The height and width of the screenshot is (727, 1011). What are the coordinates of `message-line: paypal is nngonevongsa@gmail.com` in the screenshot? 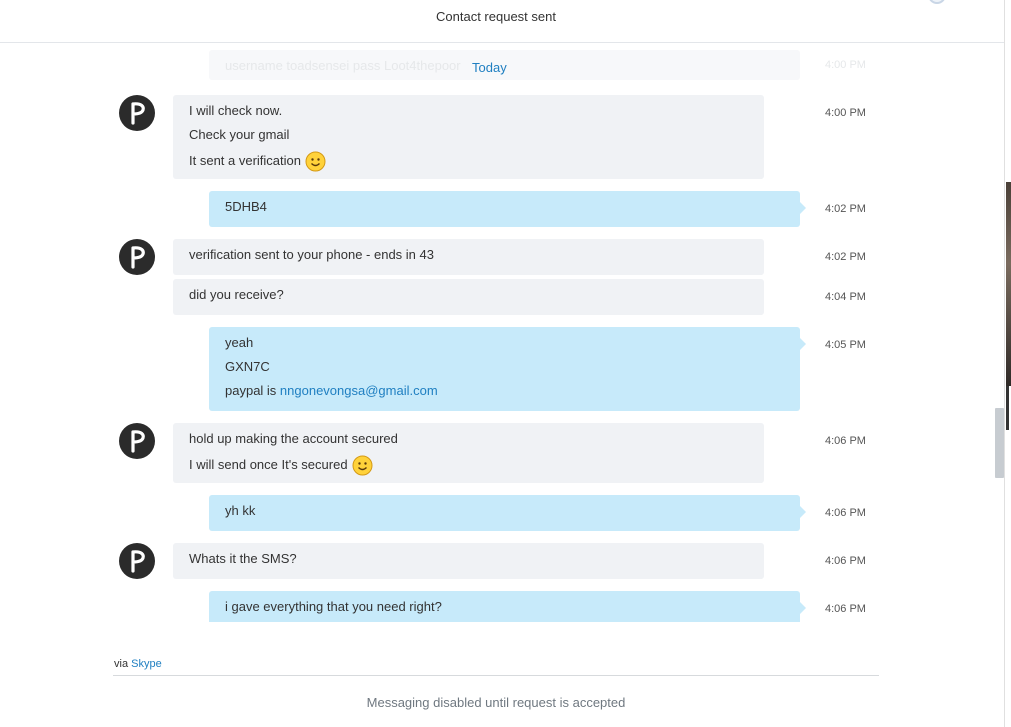 It's located at (504, 395).